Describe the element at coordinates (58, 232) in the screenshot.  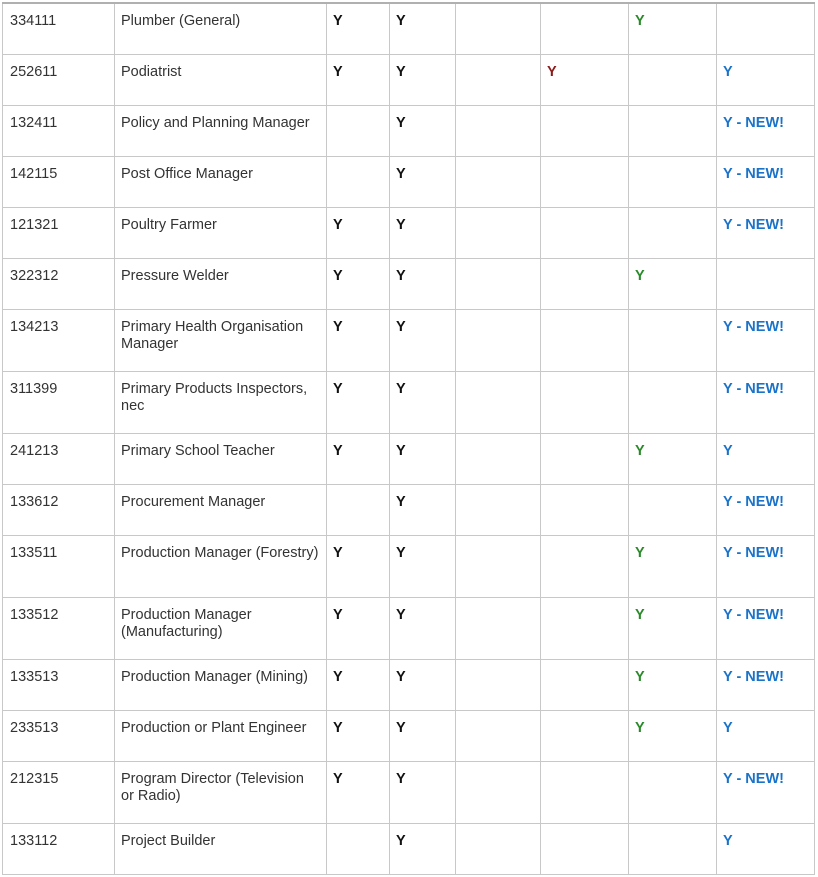
I see `occupation-code: 121321` at that location.